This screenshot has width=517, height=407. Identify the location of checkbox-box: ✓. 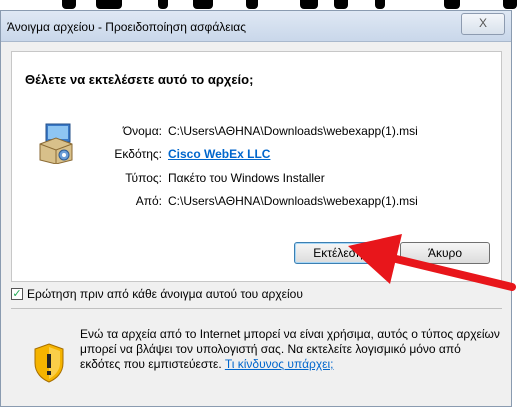
(17, 294).